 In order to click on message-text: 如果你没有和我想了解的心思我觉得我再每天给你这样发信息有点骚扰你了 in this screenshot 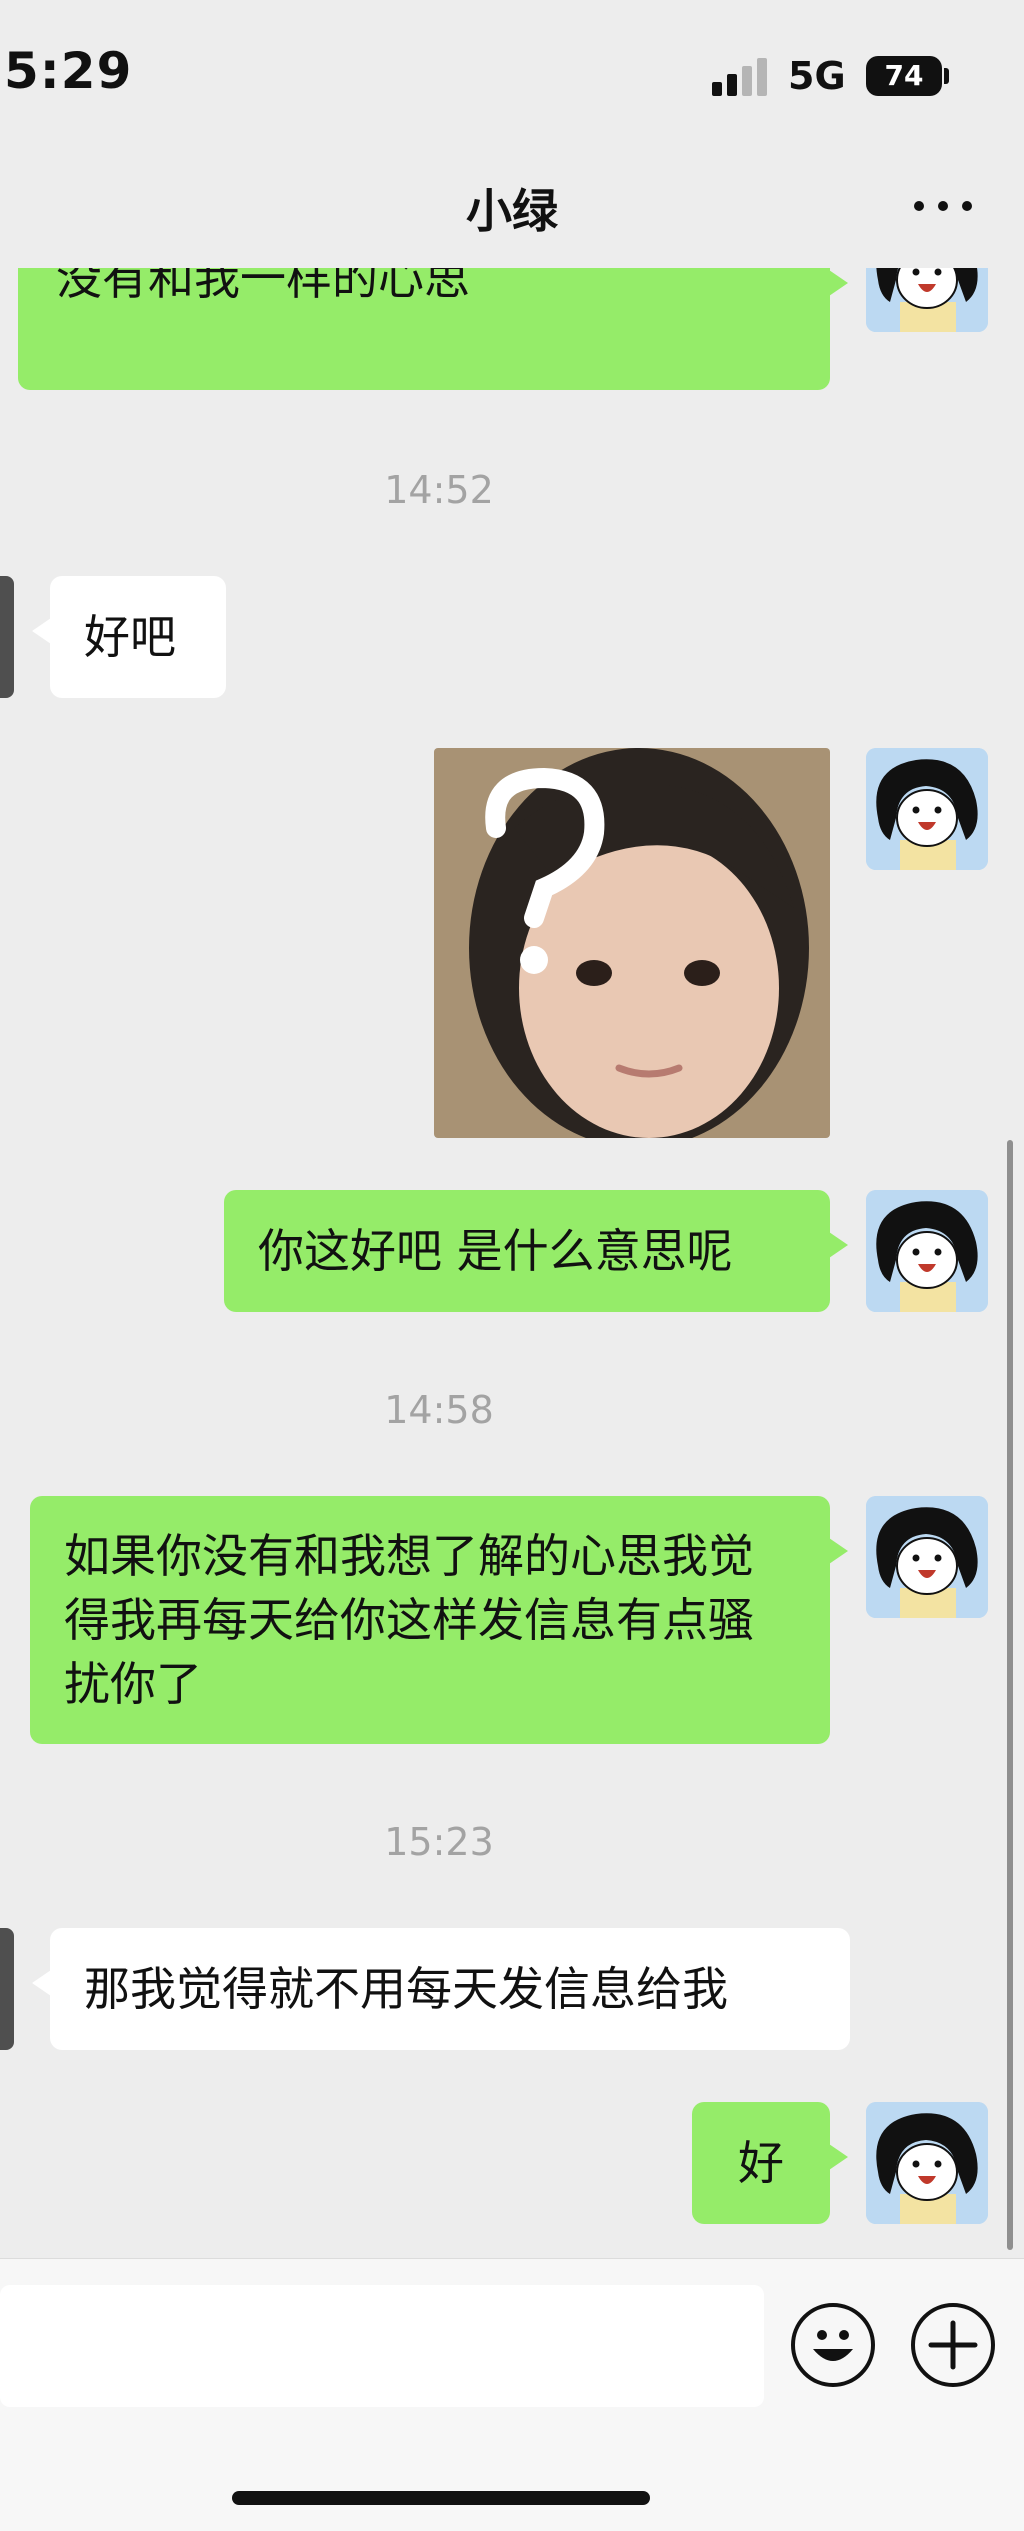, I will do `click(409, 1620)`.